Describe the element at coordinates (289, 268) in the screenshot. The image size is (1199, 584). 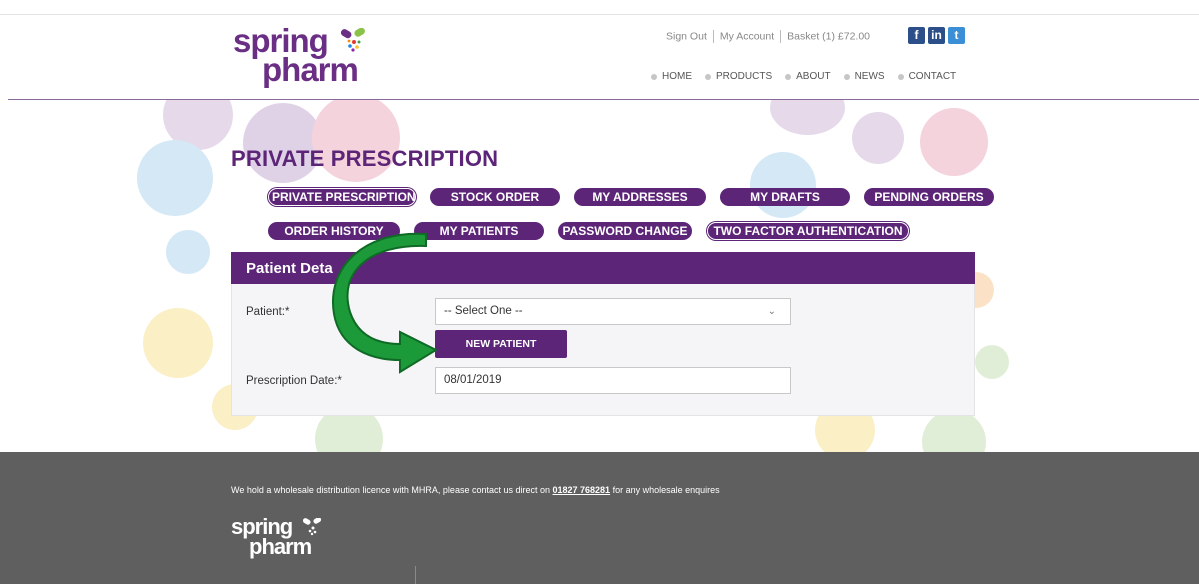
I see `panel-title: Patient Deta` at that location.